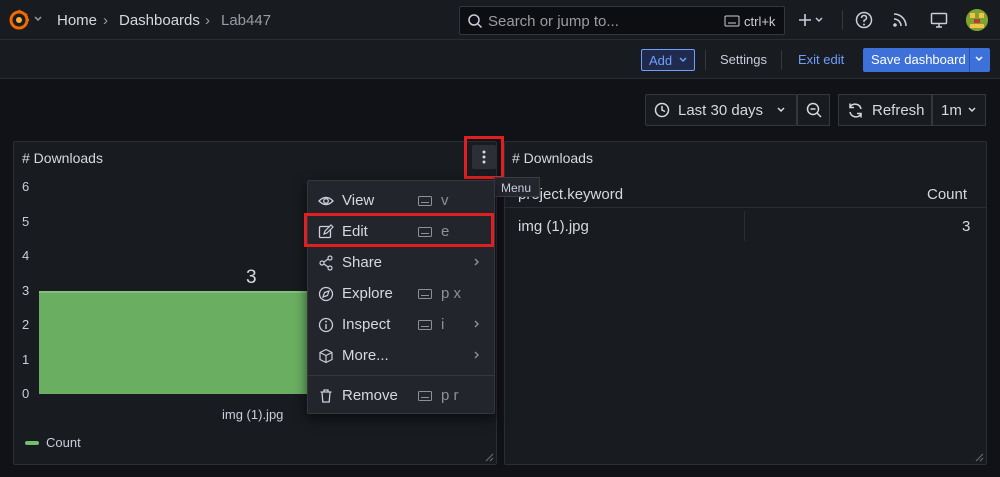  What do you see at coordinates (401, 324) in the screenshot?
I see `menu-item-inspect: Inspect i` at bounding box center [401, 324].